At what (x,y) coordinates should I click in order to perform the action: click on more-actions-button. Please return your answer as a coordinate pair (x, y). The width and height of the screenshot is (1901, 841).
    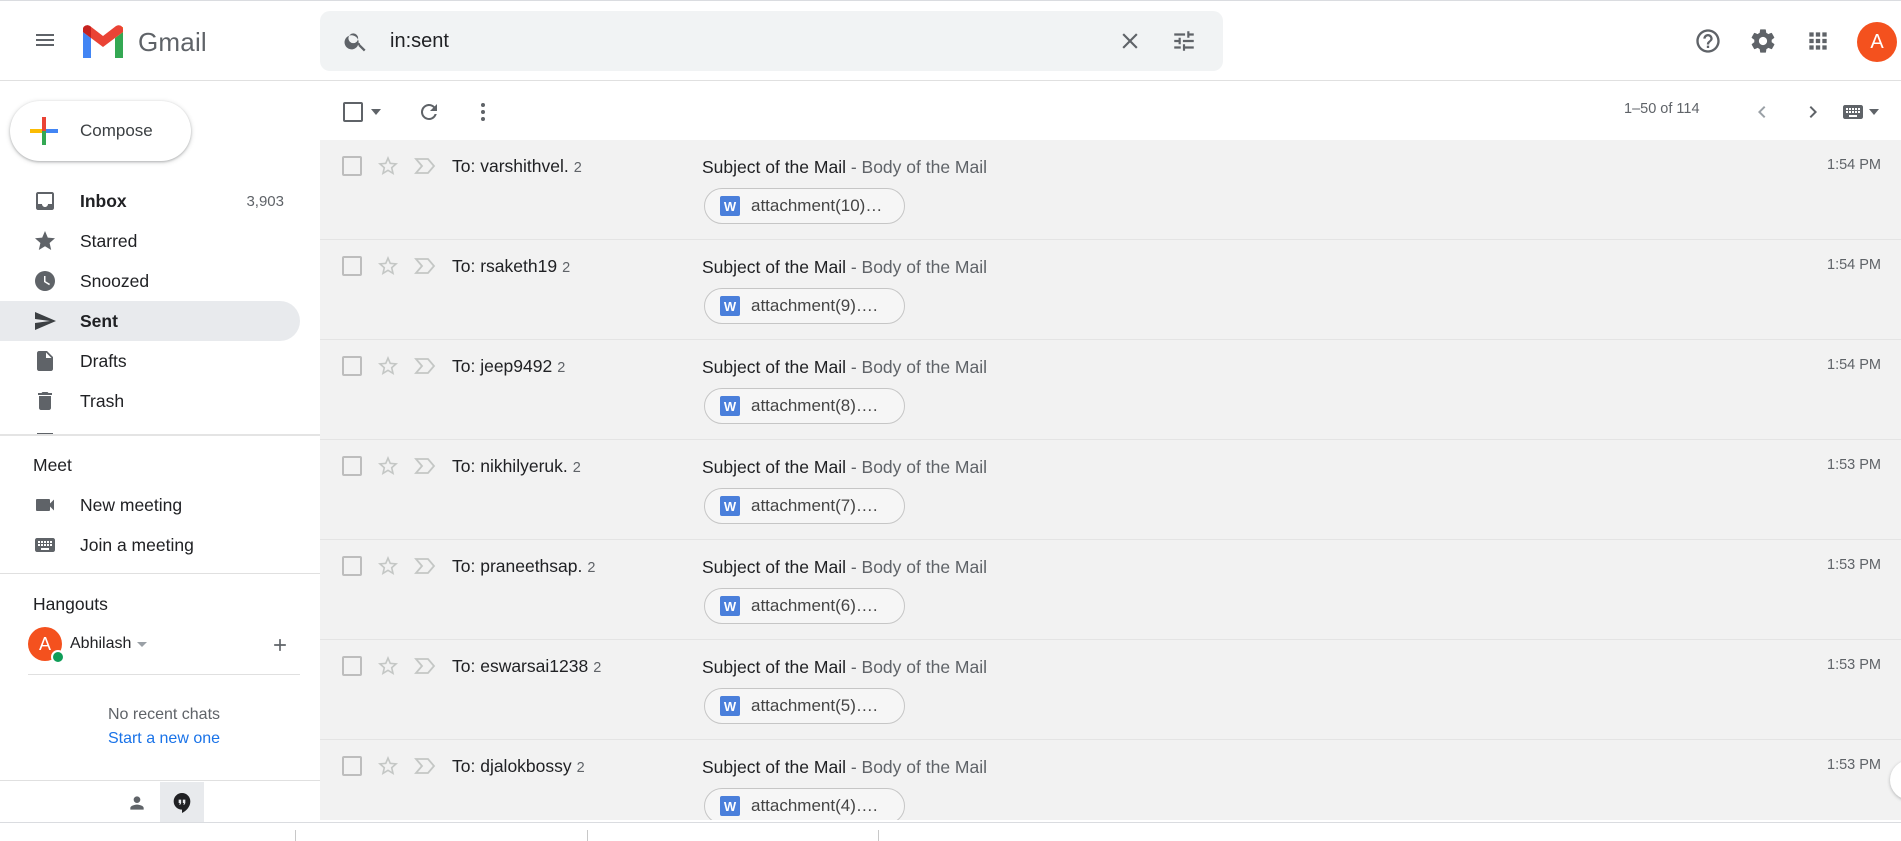
    Looking at the image, I should click on (483, 112).